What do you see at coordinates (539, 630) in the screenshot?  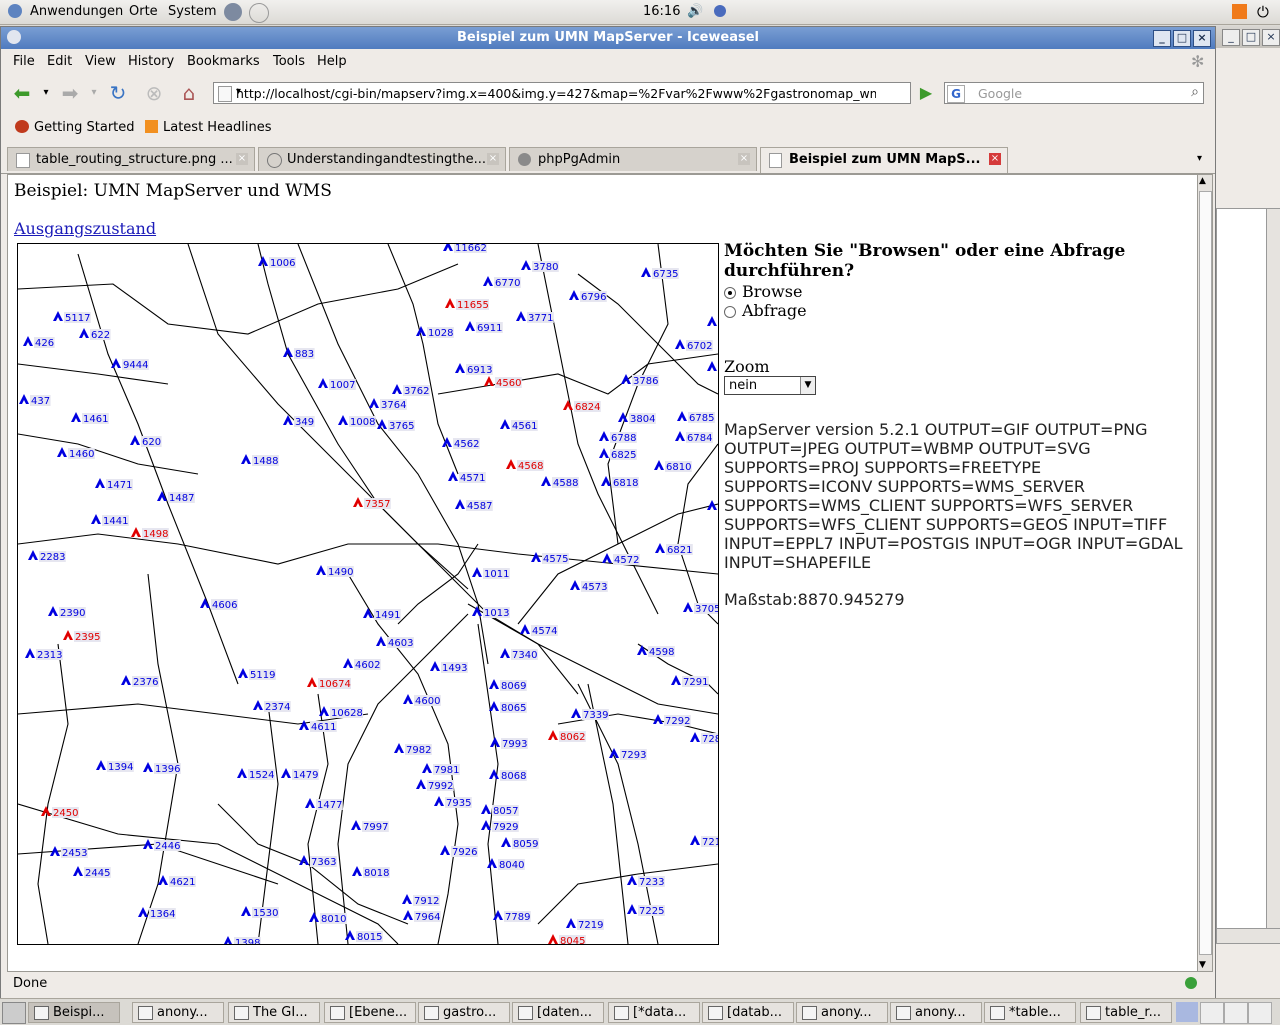 I see `map-marker-4574: 4574` at bounding box center [539, 630].